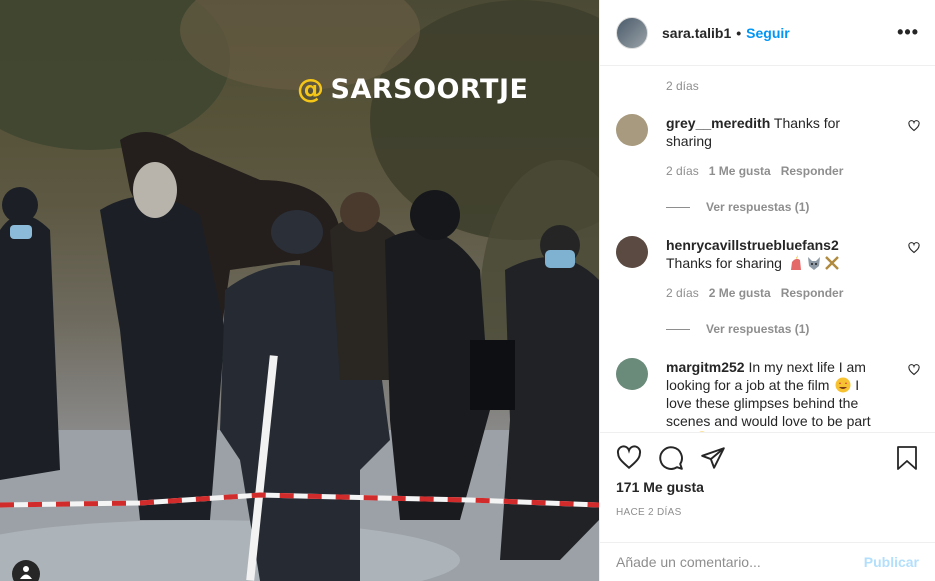  I want to click on comment-composer: Publicar, so click(767, 561).